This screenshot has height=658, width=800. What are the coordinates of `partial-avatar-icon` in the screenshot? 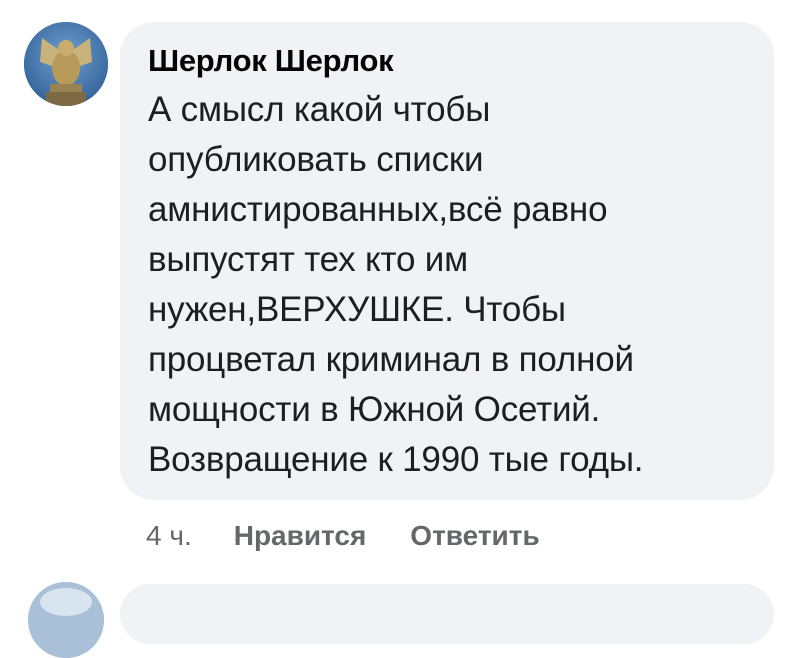 It's located at (66, 620).